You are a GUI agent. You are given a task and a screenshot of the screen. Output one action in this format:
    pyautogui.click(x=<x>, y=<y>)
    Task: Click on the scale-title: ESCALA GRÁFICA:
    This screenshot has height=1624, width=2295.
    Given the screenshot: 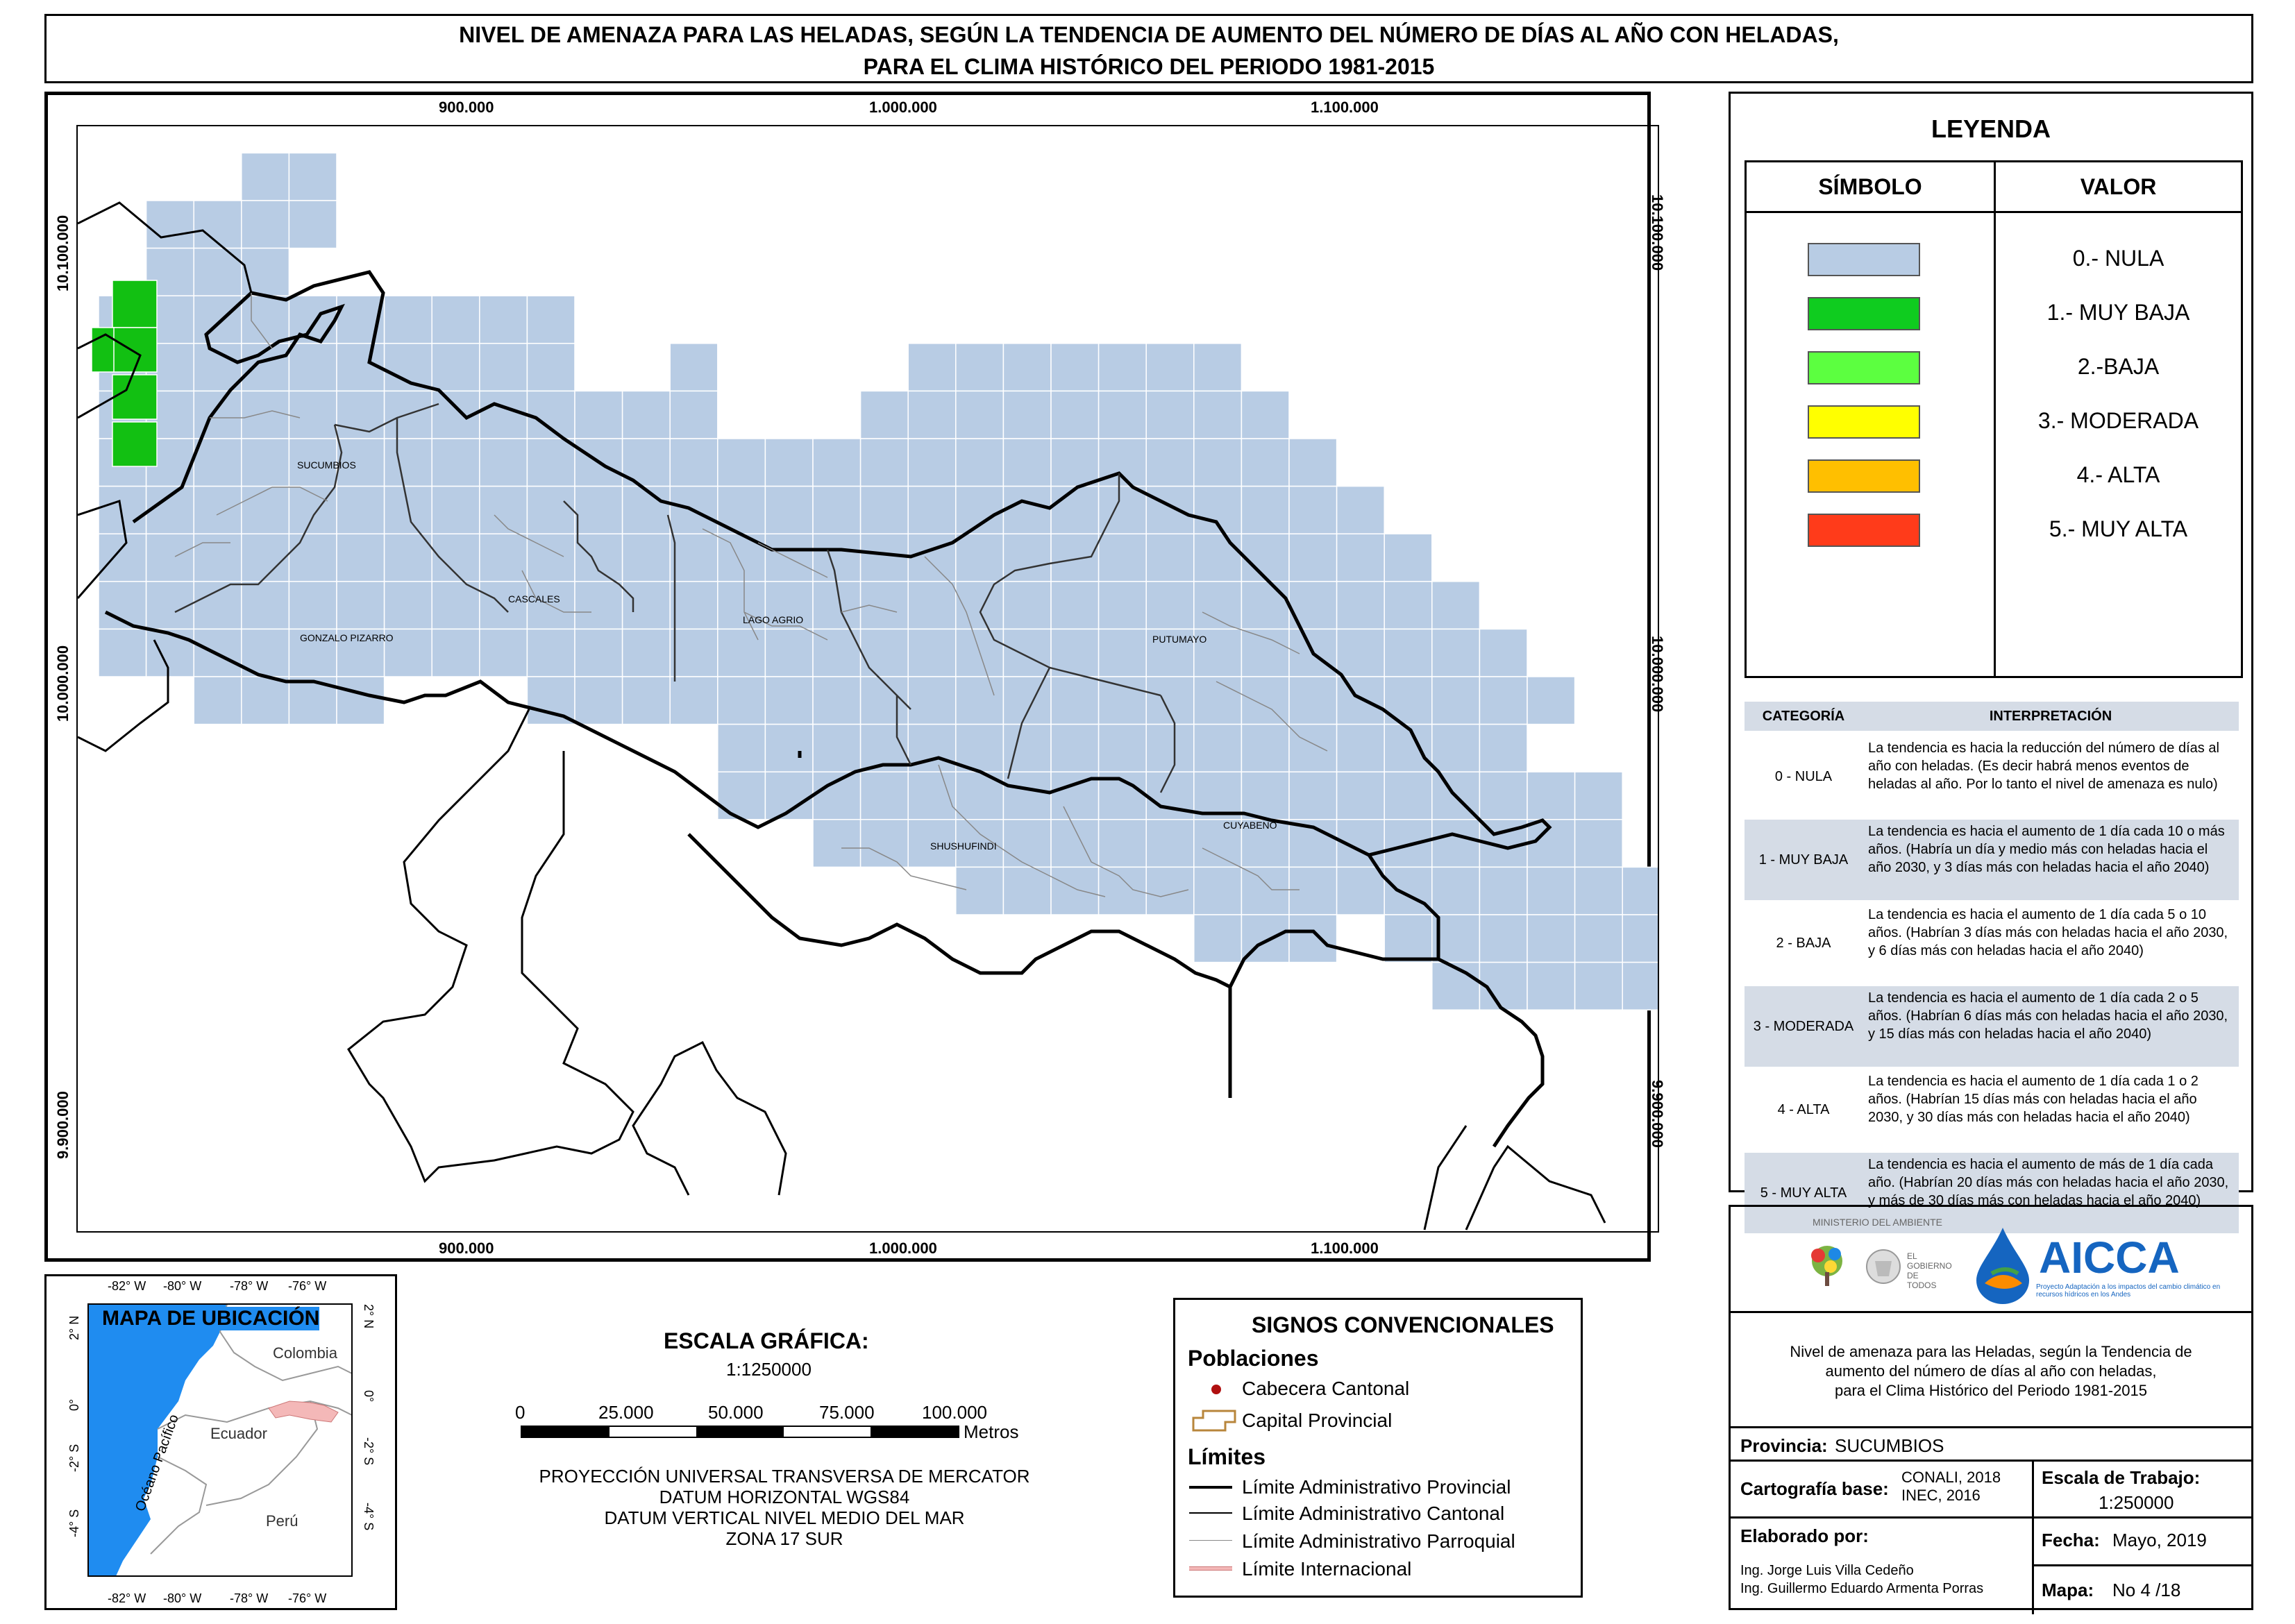 What is the action you would take?
    pyautogui.click(x=767, y=1340)
    